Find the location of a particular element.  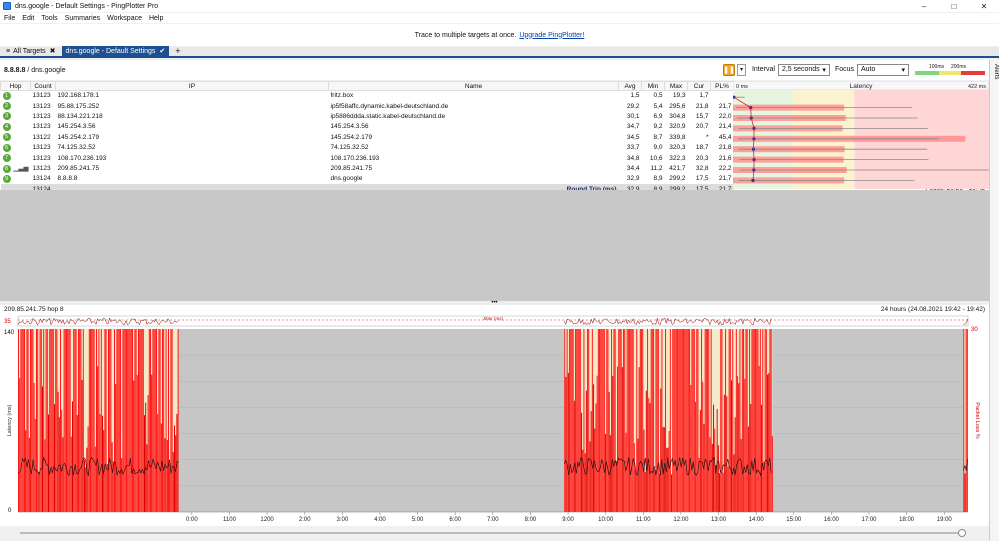

close-icon: ✕ is located at coordinates (984, 6).